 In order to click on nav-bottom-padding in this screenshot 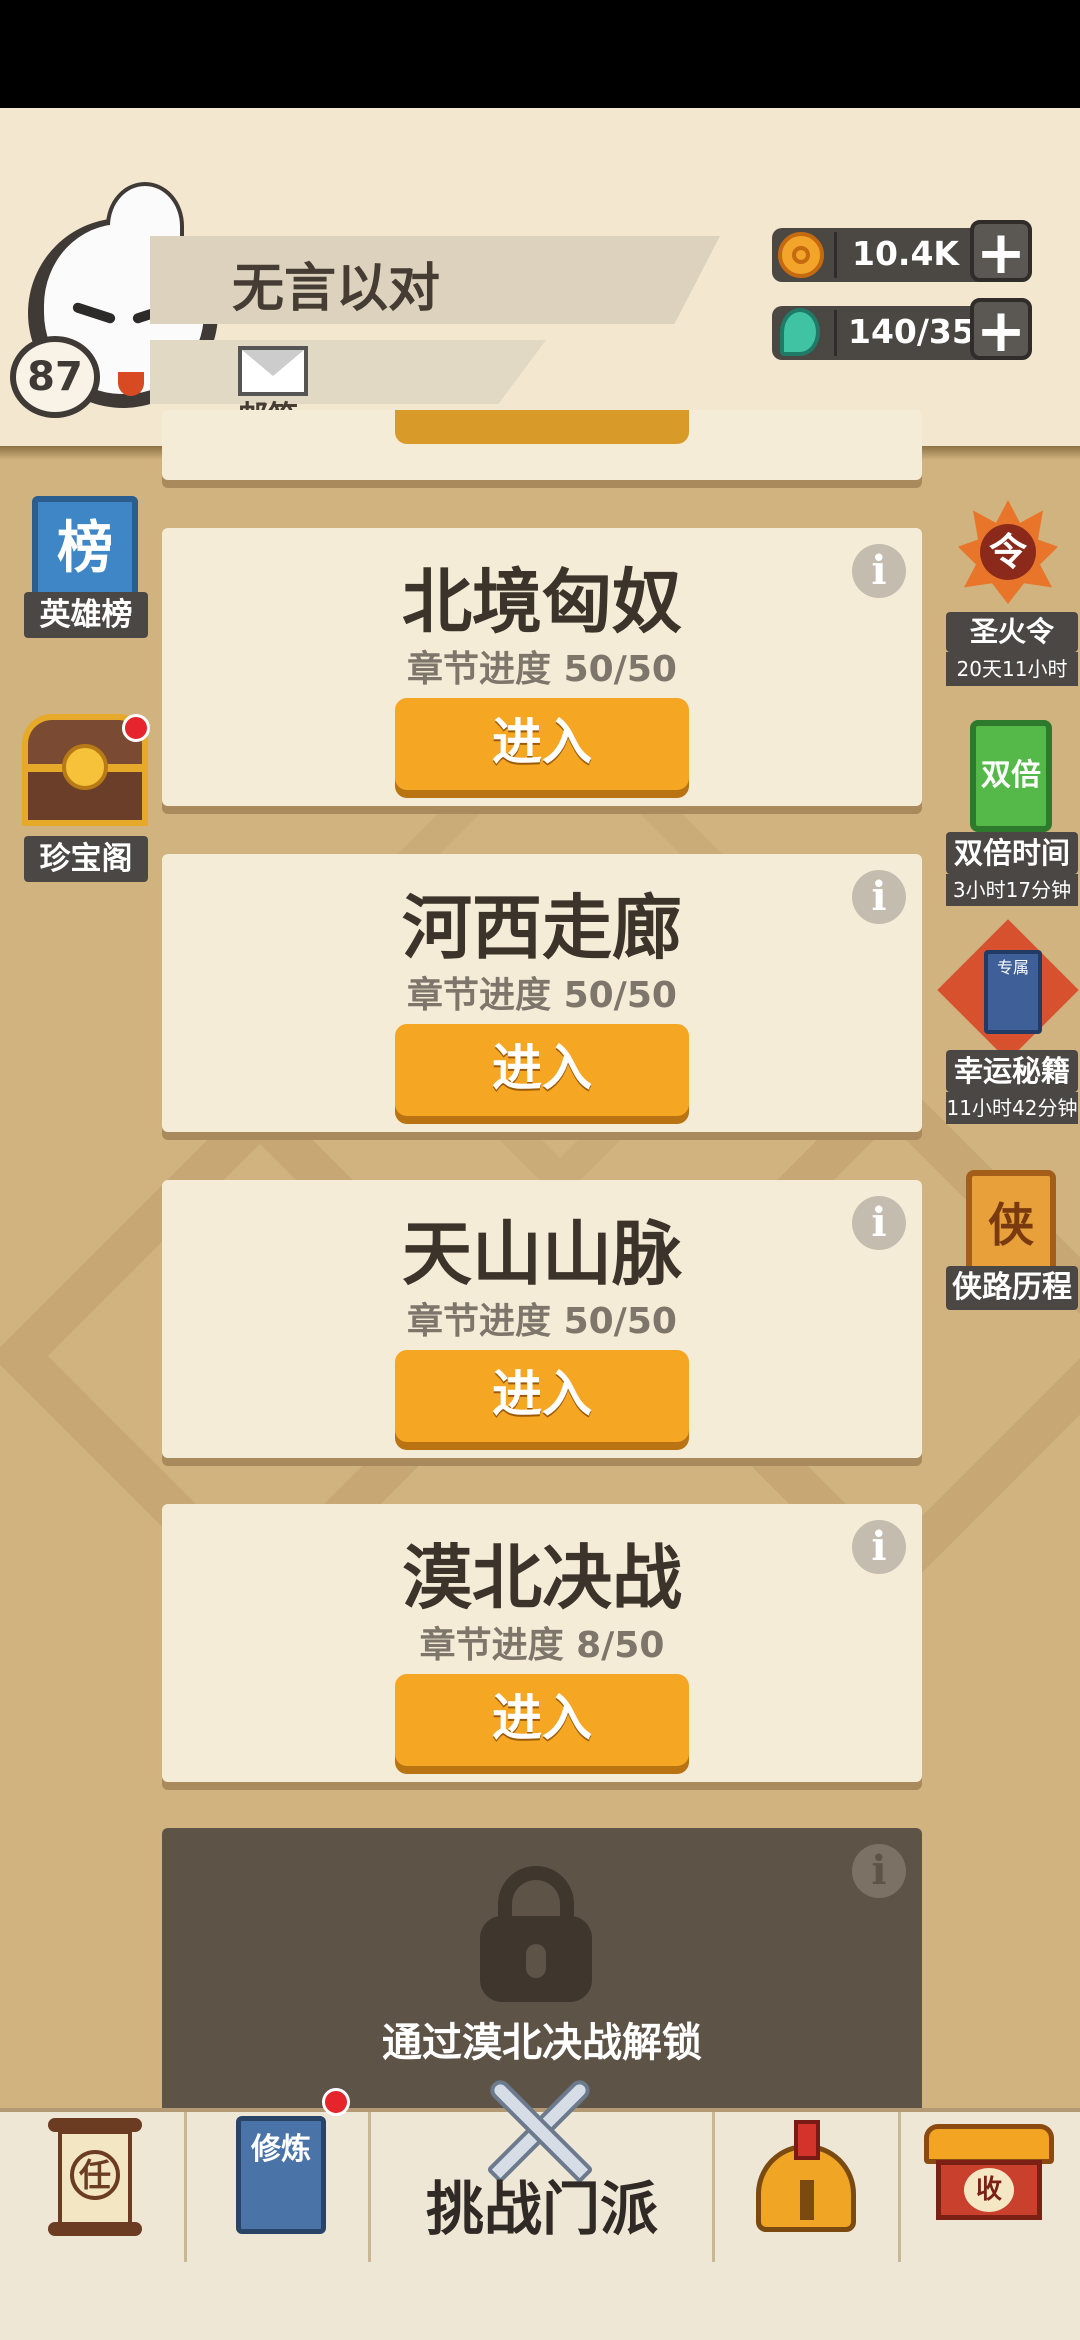, I will do `click(540, 2303)`.